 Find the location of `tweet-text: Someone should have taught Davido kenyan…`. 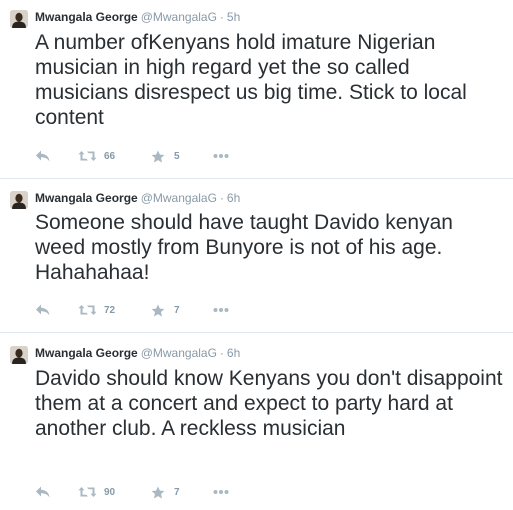

tweet-text: Someone should have taught Davido kenyan… is located at coordinates (244, 247).